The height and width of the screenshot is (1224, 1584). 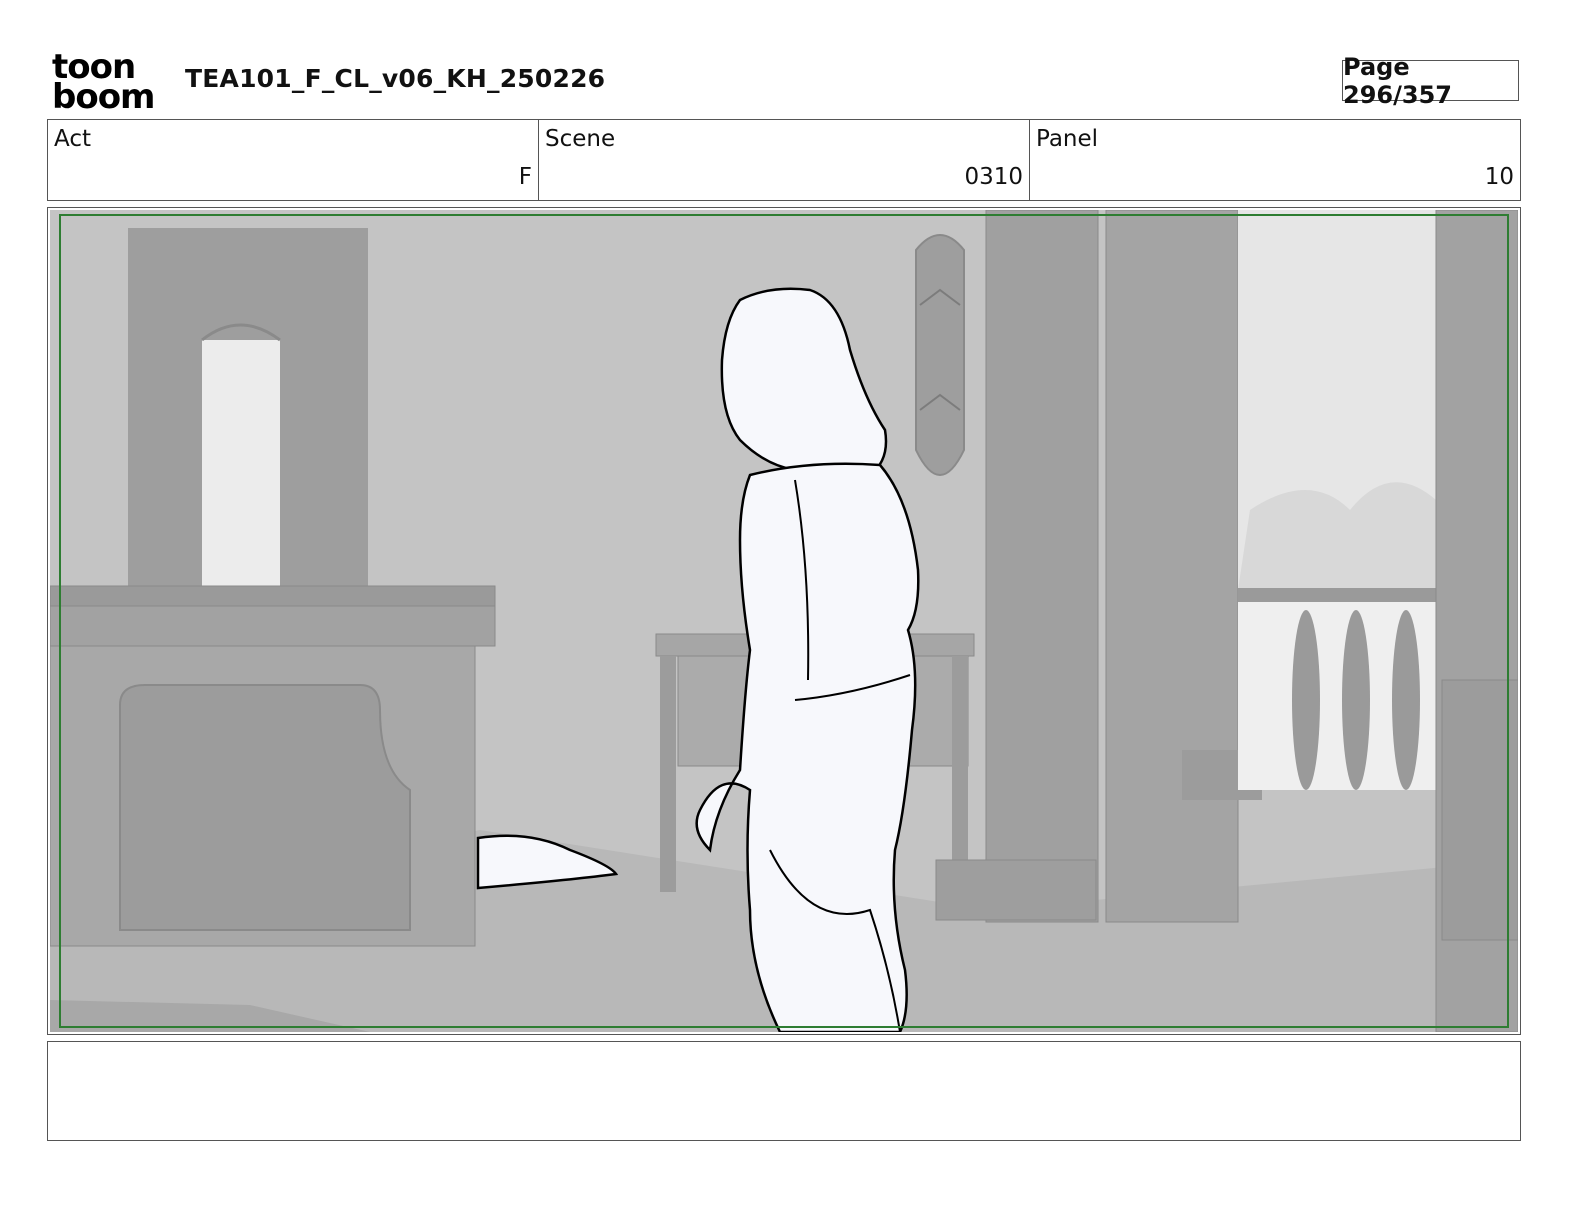 What do you see at coordinates (525, 177) in the screenshot?
I see `act-value: F` at bounding box center [525, 177].